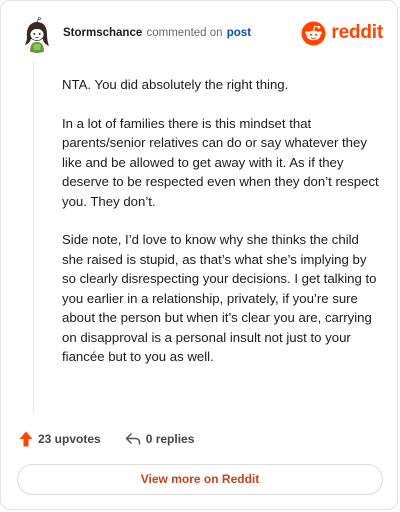 Image resolution: width=400 pixels, height=512 pixels. What do you see at coordinates (184, 33) in the screenshot?
I see `action-text: commented on` at bounding box center [184, 33].